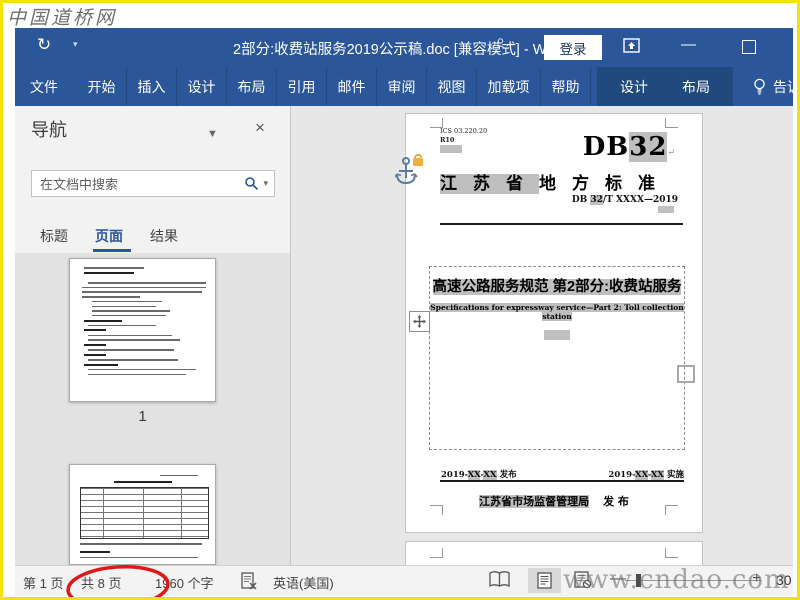 Image resolution: width=800 pixels, height=600 pixels. Describe the element at coordinates (666, 209) in the screenshot. I see `placeholder-field` at that location.